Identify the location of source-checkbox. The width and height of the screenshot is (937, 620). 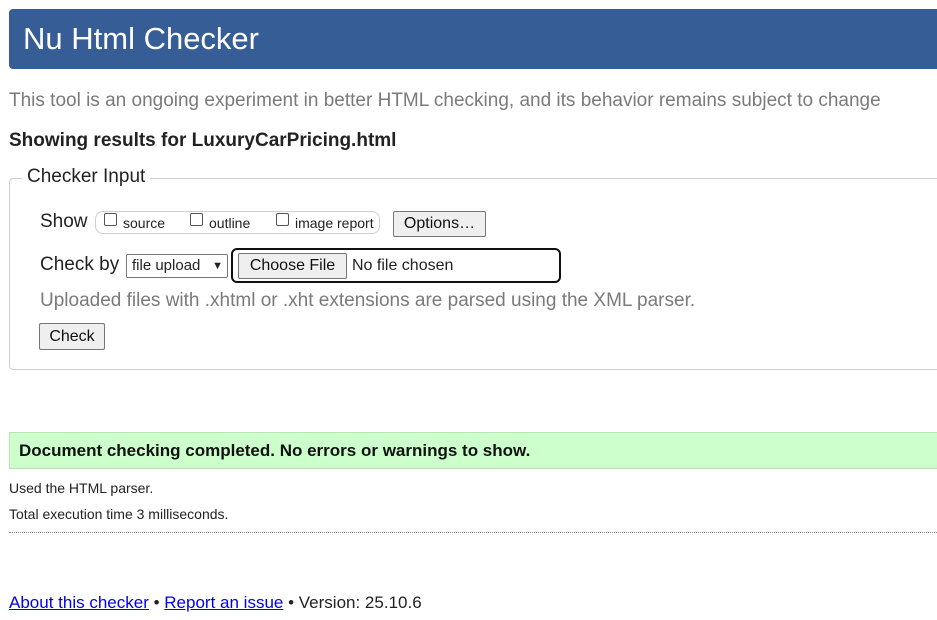
(110, 219).